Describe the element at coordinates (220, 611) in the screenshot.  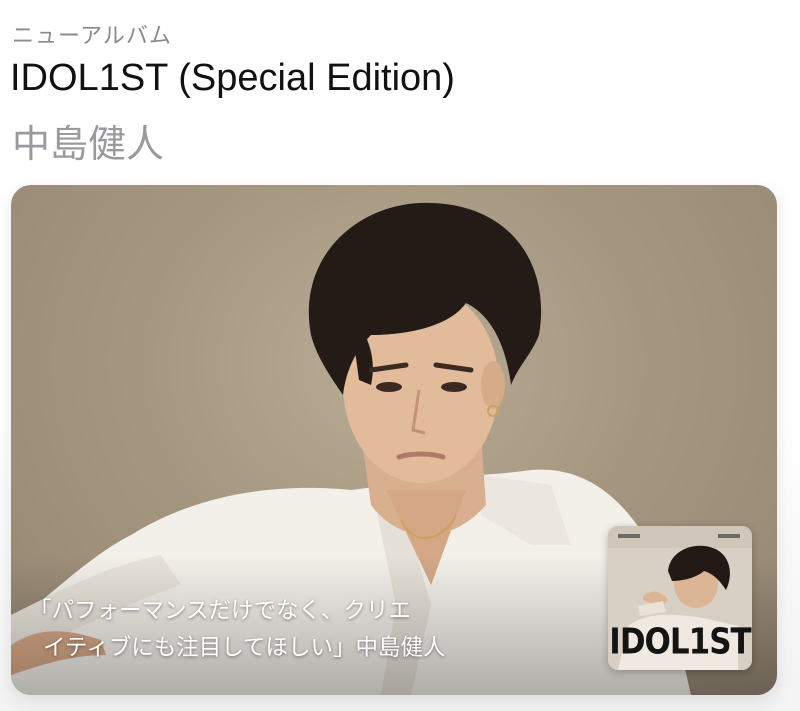
I see `caption-line-1: 「パフォーマンスだけでなく、クリエ` at that location.